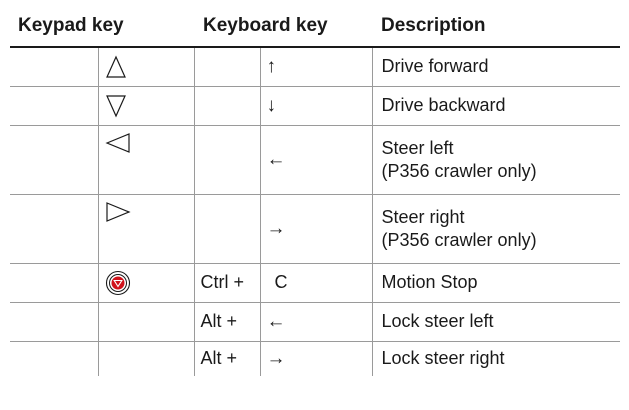  Describe the element at coordinates (443, 358) in the screenshot. I see `description-text: Lock steer right` at that location.